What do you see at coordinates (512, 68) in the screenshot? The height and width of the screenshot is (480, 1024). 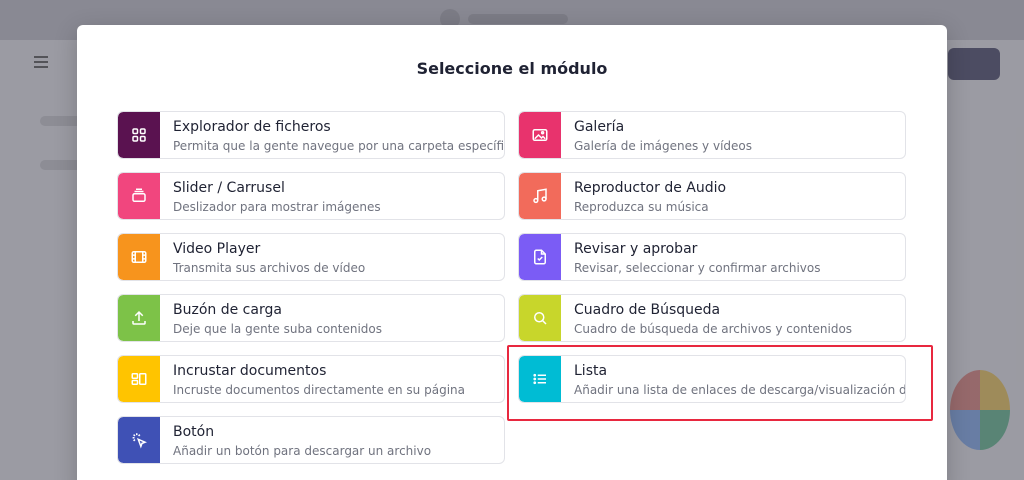 I see `modal-title: Seleccione el módulo` at bounding box center [512, 68].